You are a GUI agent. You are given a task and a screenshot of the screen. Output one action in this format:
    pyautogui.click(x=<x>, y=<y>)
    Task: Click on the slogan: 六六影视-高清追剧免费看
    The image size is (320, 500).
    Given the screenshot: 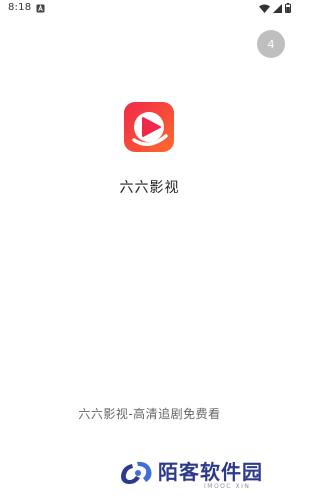 What is the action you would take?
    pyautogui.click(x=149, y=414)
    